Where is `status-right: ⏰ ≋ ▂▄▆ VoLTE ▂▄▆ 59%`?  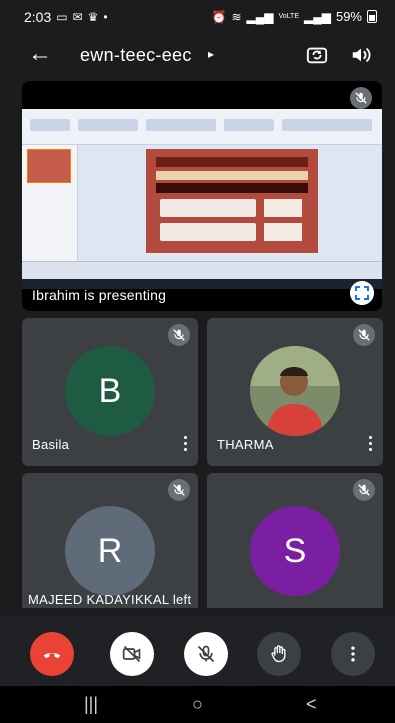 status-right: ⏰ ≋ ▂▄▆ VoLTE ▂▄▆ 59% is located at coordinates (294, 16).